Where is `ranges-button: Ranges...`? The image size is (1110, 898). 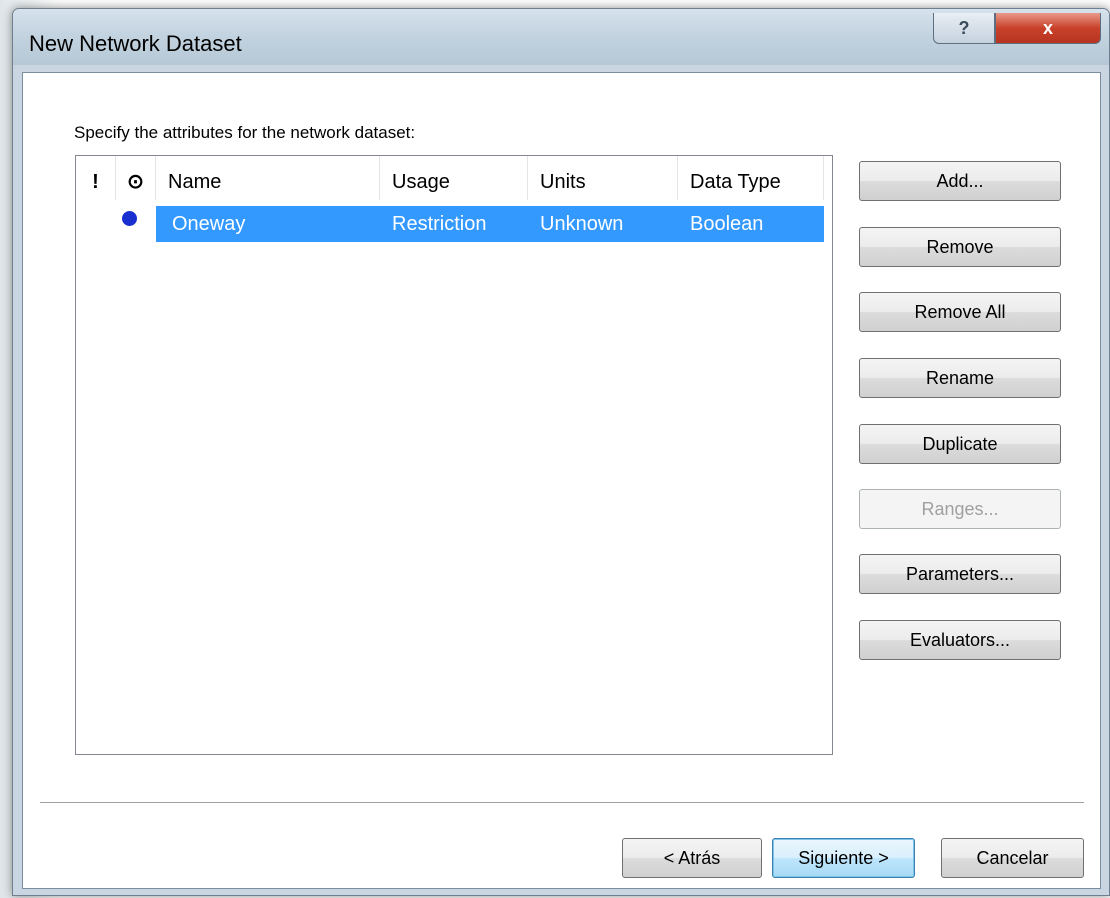
ranges-button: Ranges... is located at coordinates (960, 509).